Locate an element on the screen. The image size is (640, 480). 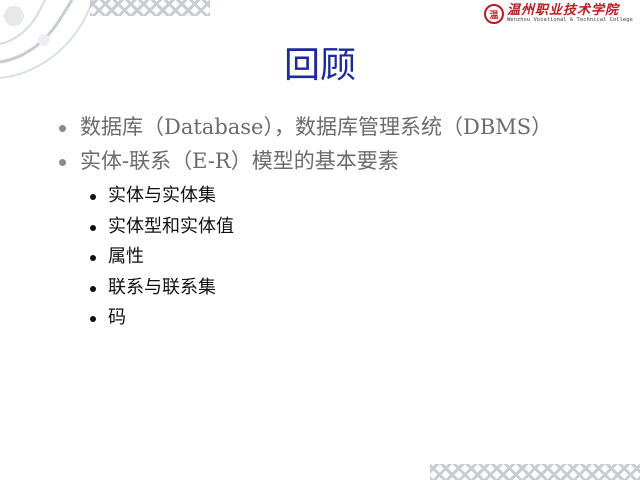
sub-bullet-item: 实体与实体集 is located at coordinates (161, 198).